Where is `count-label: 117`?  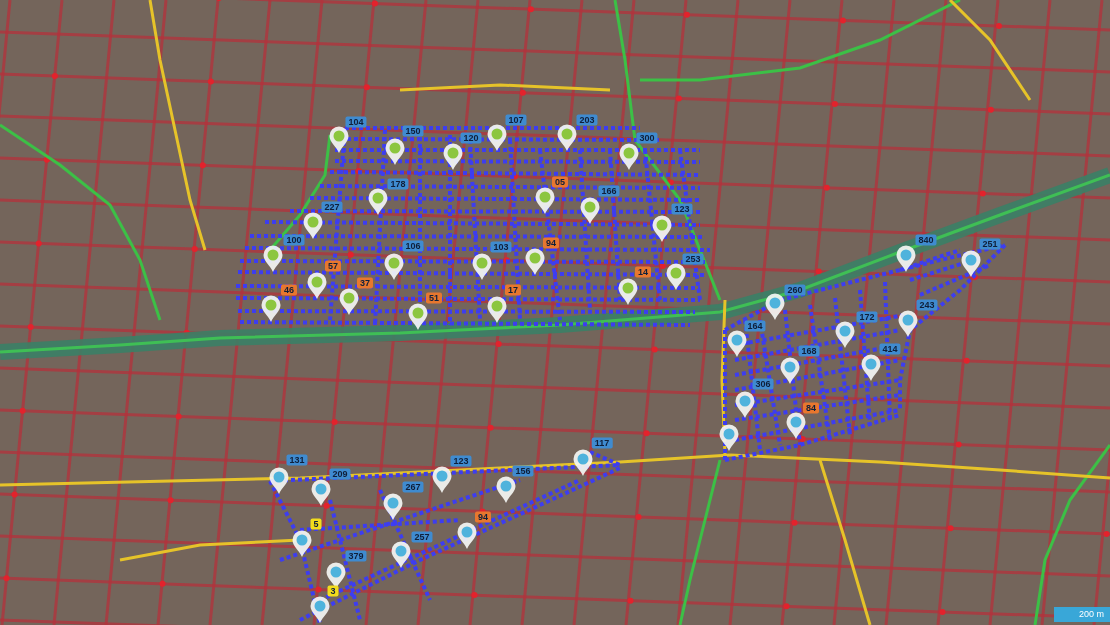 count-label: 117 is located at coordinates (602, 443).